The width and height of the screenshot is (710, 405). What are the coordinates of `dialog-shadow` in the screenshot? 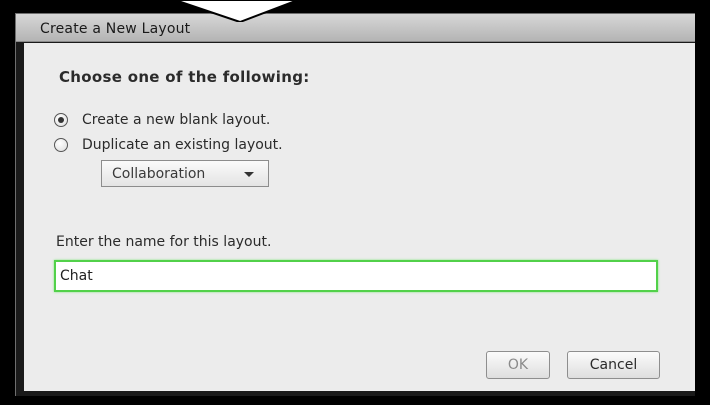 It's located at (702, 209).